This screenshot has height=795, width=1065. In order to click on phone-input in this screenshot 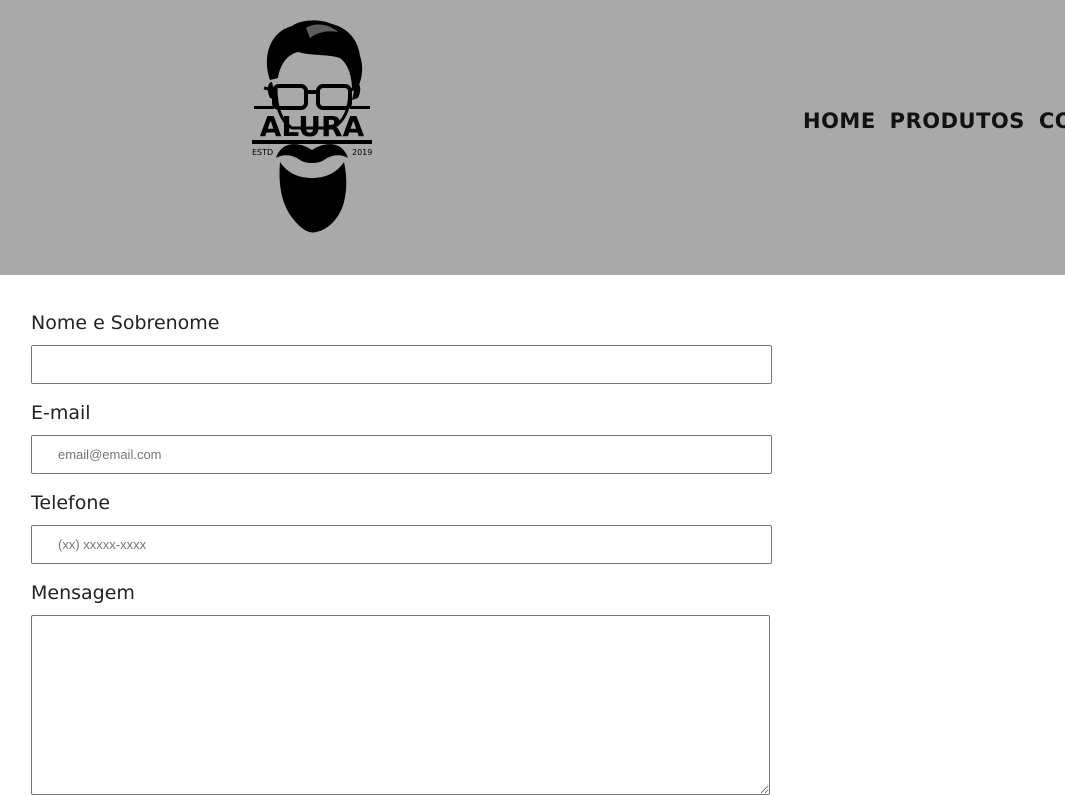, I will do `click(401, 544)`.